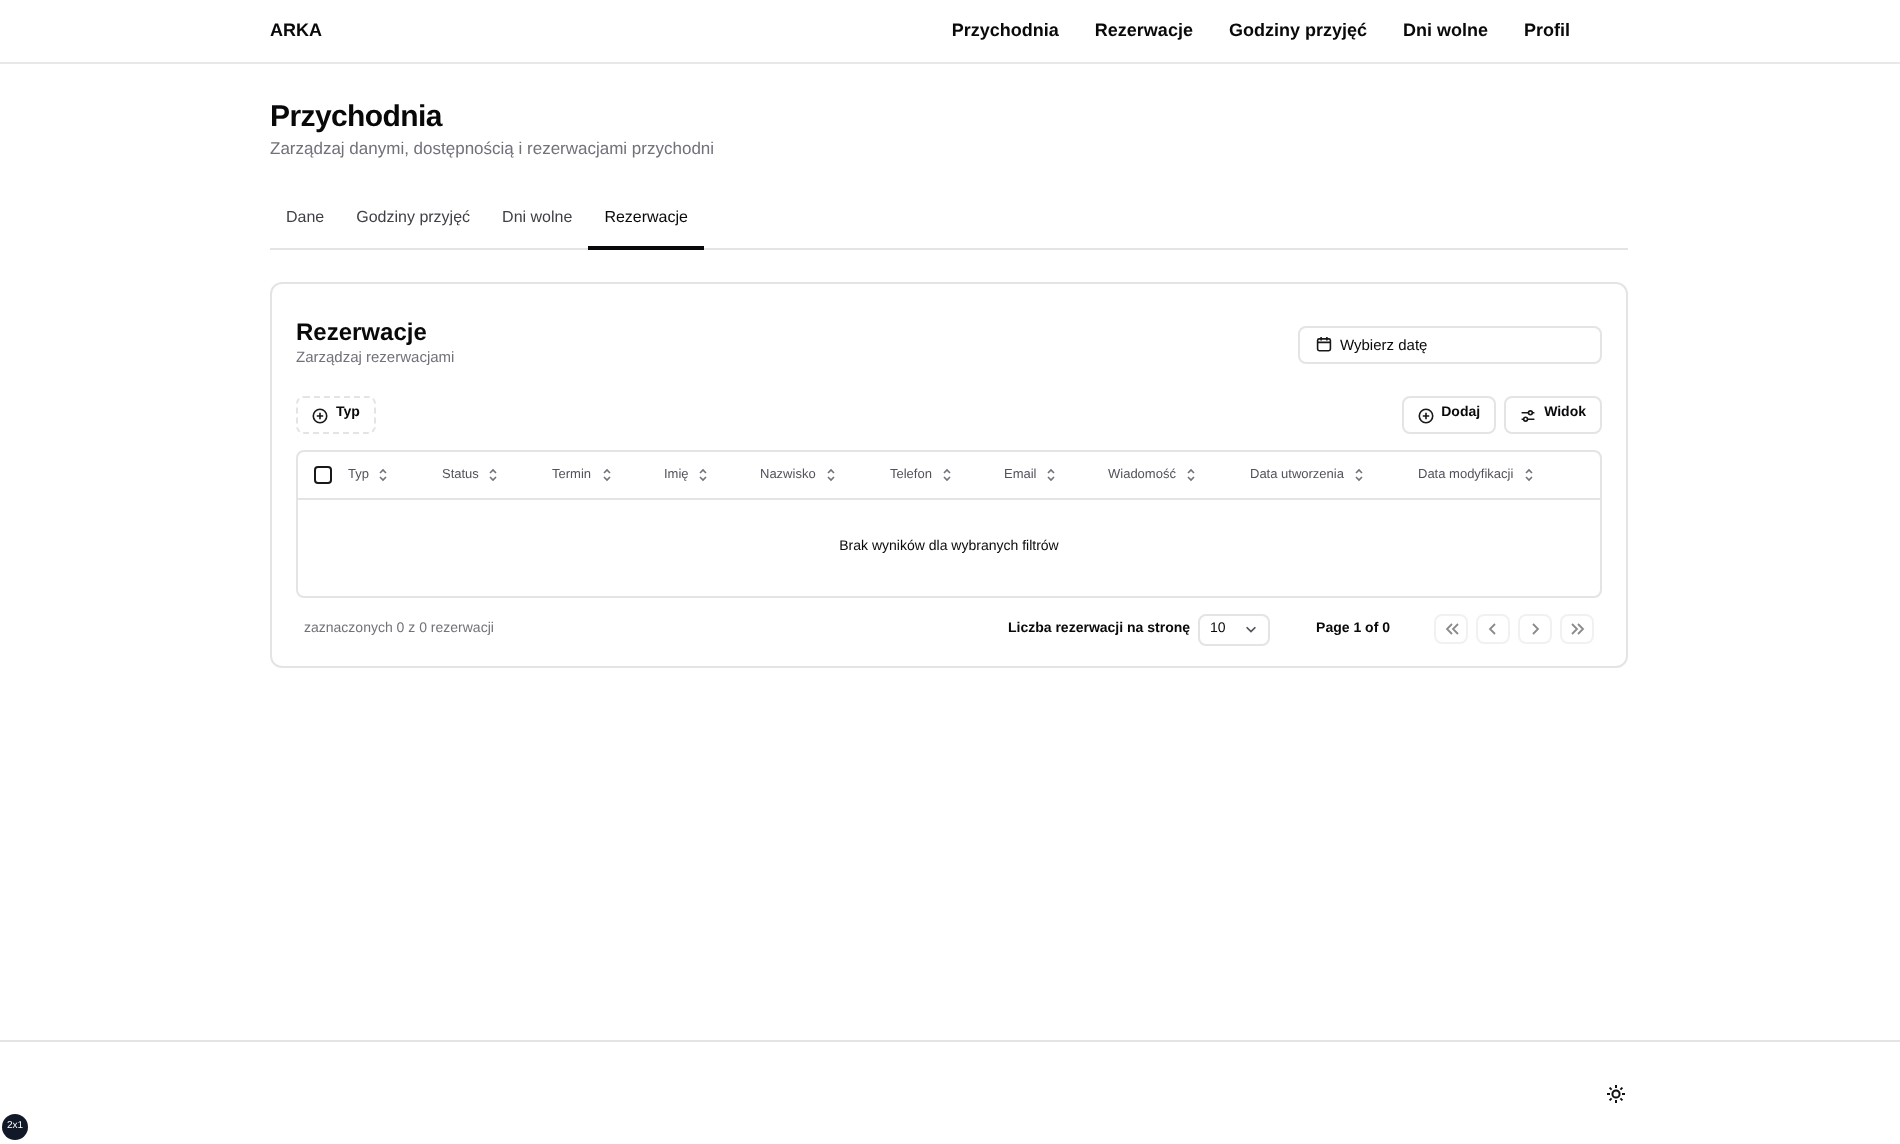 The width and height of the screenshot is (1900, 1144). Describe the element at coordinates (1535, 629) in the screenshot. I see `chevron-right-icon` at that location.